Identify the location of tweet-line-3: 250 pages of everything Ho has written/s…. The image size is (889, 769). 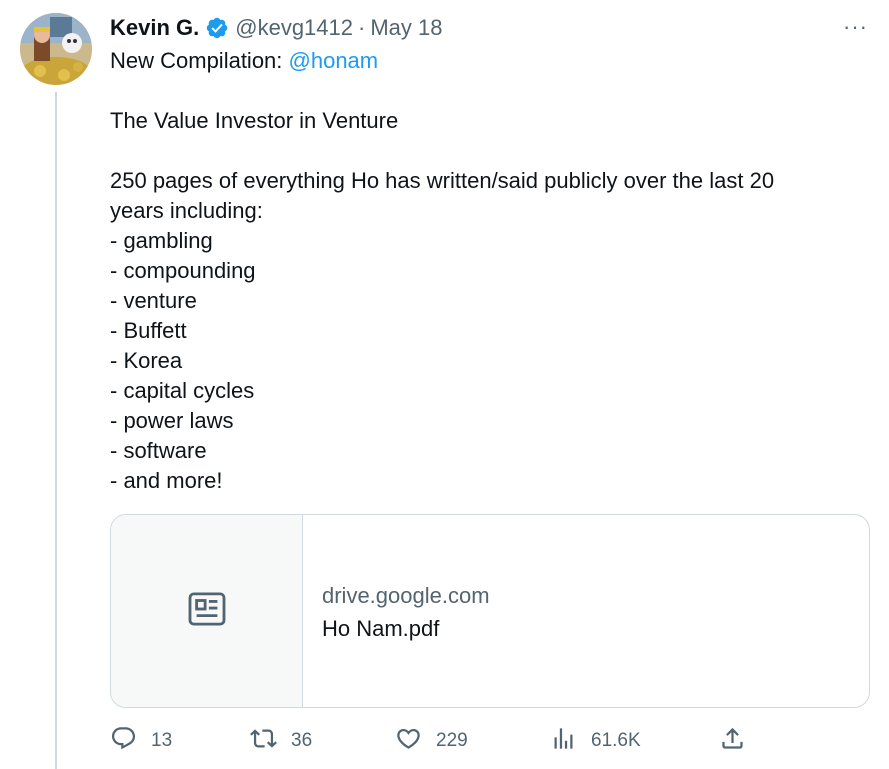
(442, 180).